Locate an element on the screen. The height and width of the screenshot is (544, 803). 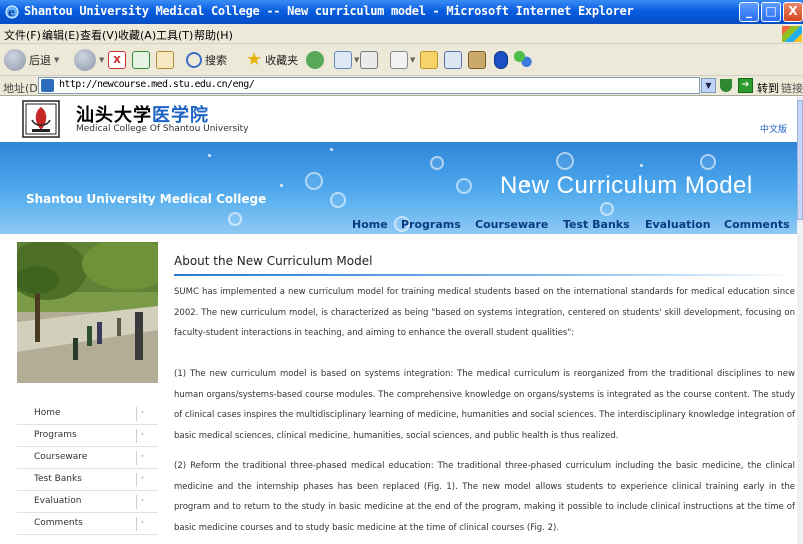
bluetooth-button is located at coordinates (501, 60).